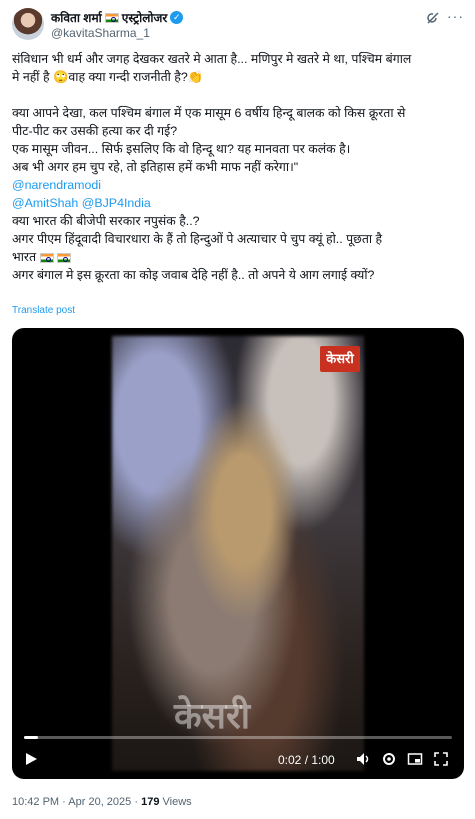 This screenshot has height=819, width=475. I want to click on picture-in-picture-icon, so click(415, 759).